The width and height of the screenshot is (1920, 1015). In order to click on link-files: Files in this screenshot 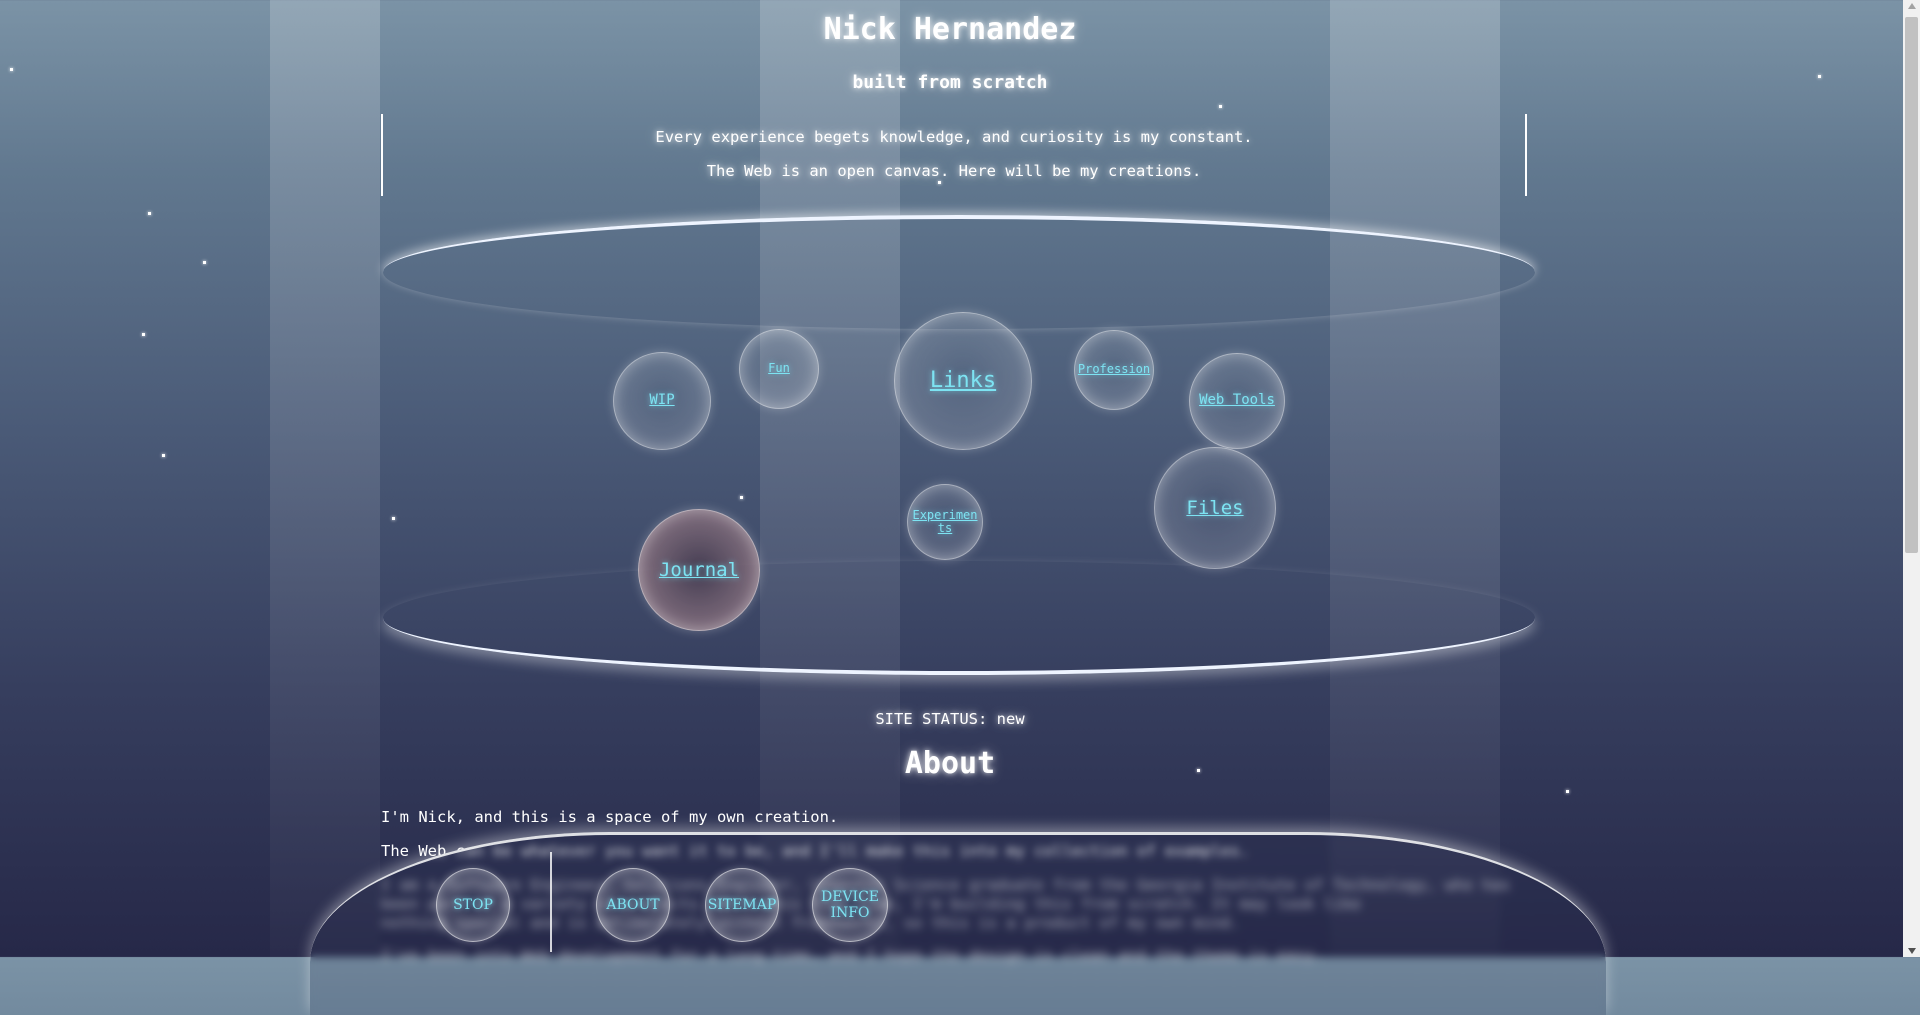, I will do `click(1214, 508)`.